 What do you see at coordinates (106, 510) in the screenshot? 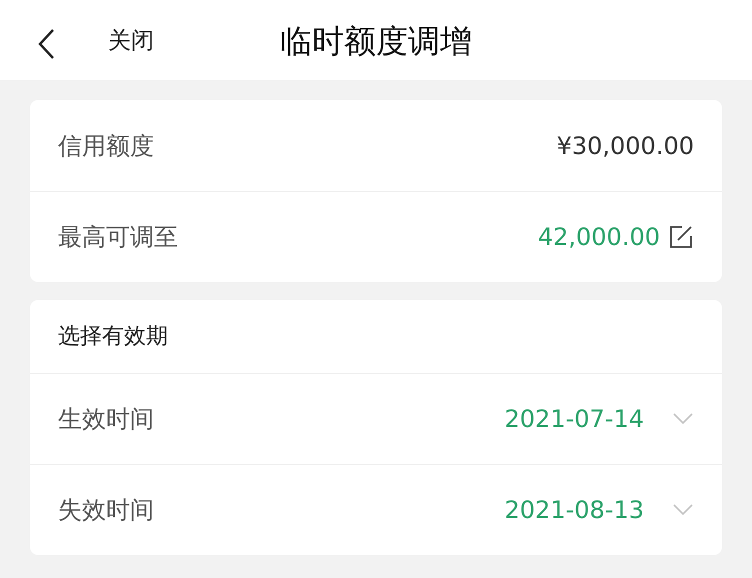
I see `row-label: 失效时间` at bounding box center [106, 510].